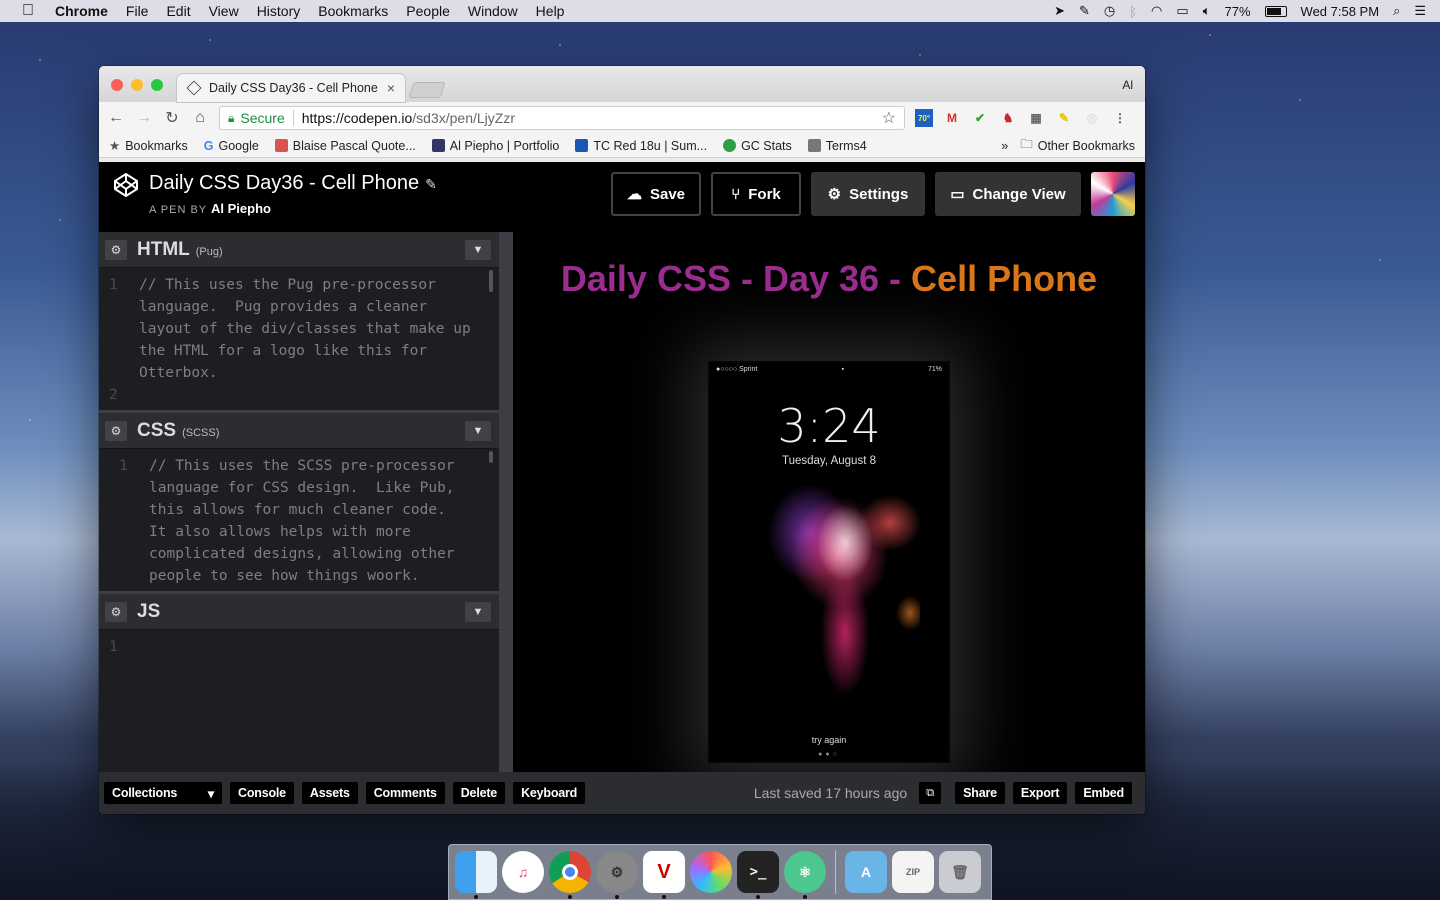  What do you see at coordinates (231, 118) in the screenshot?
I see `lock-icon: 🔒︎` at bounding box center [231, 118].